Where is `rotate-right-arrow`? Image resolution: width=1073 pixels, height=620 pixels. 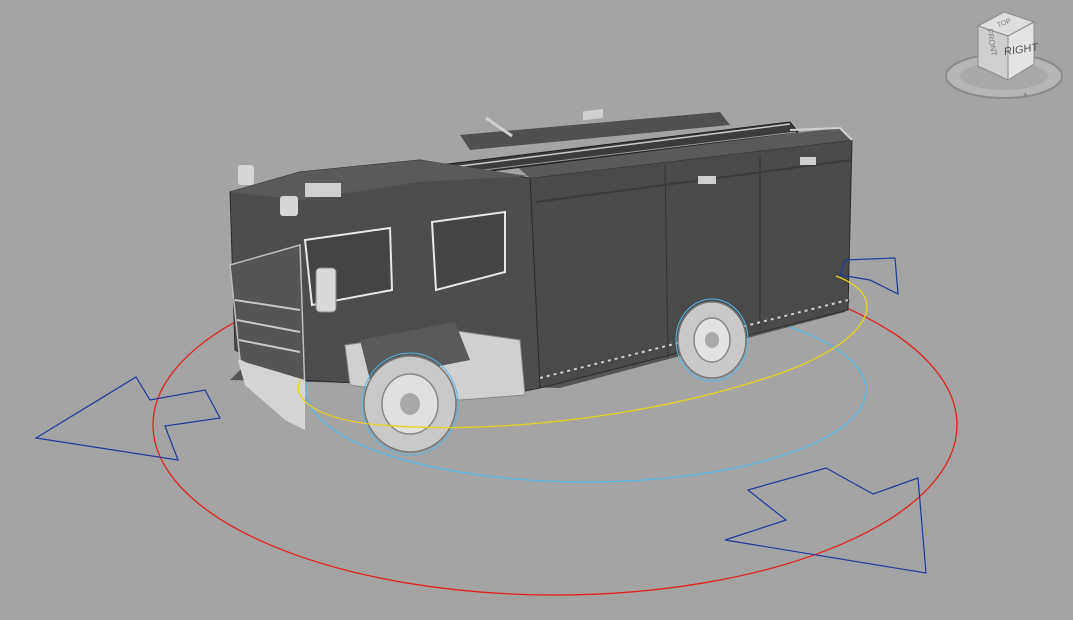
rotate-right-arrow is located at coordinates (825, 520).